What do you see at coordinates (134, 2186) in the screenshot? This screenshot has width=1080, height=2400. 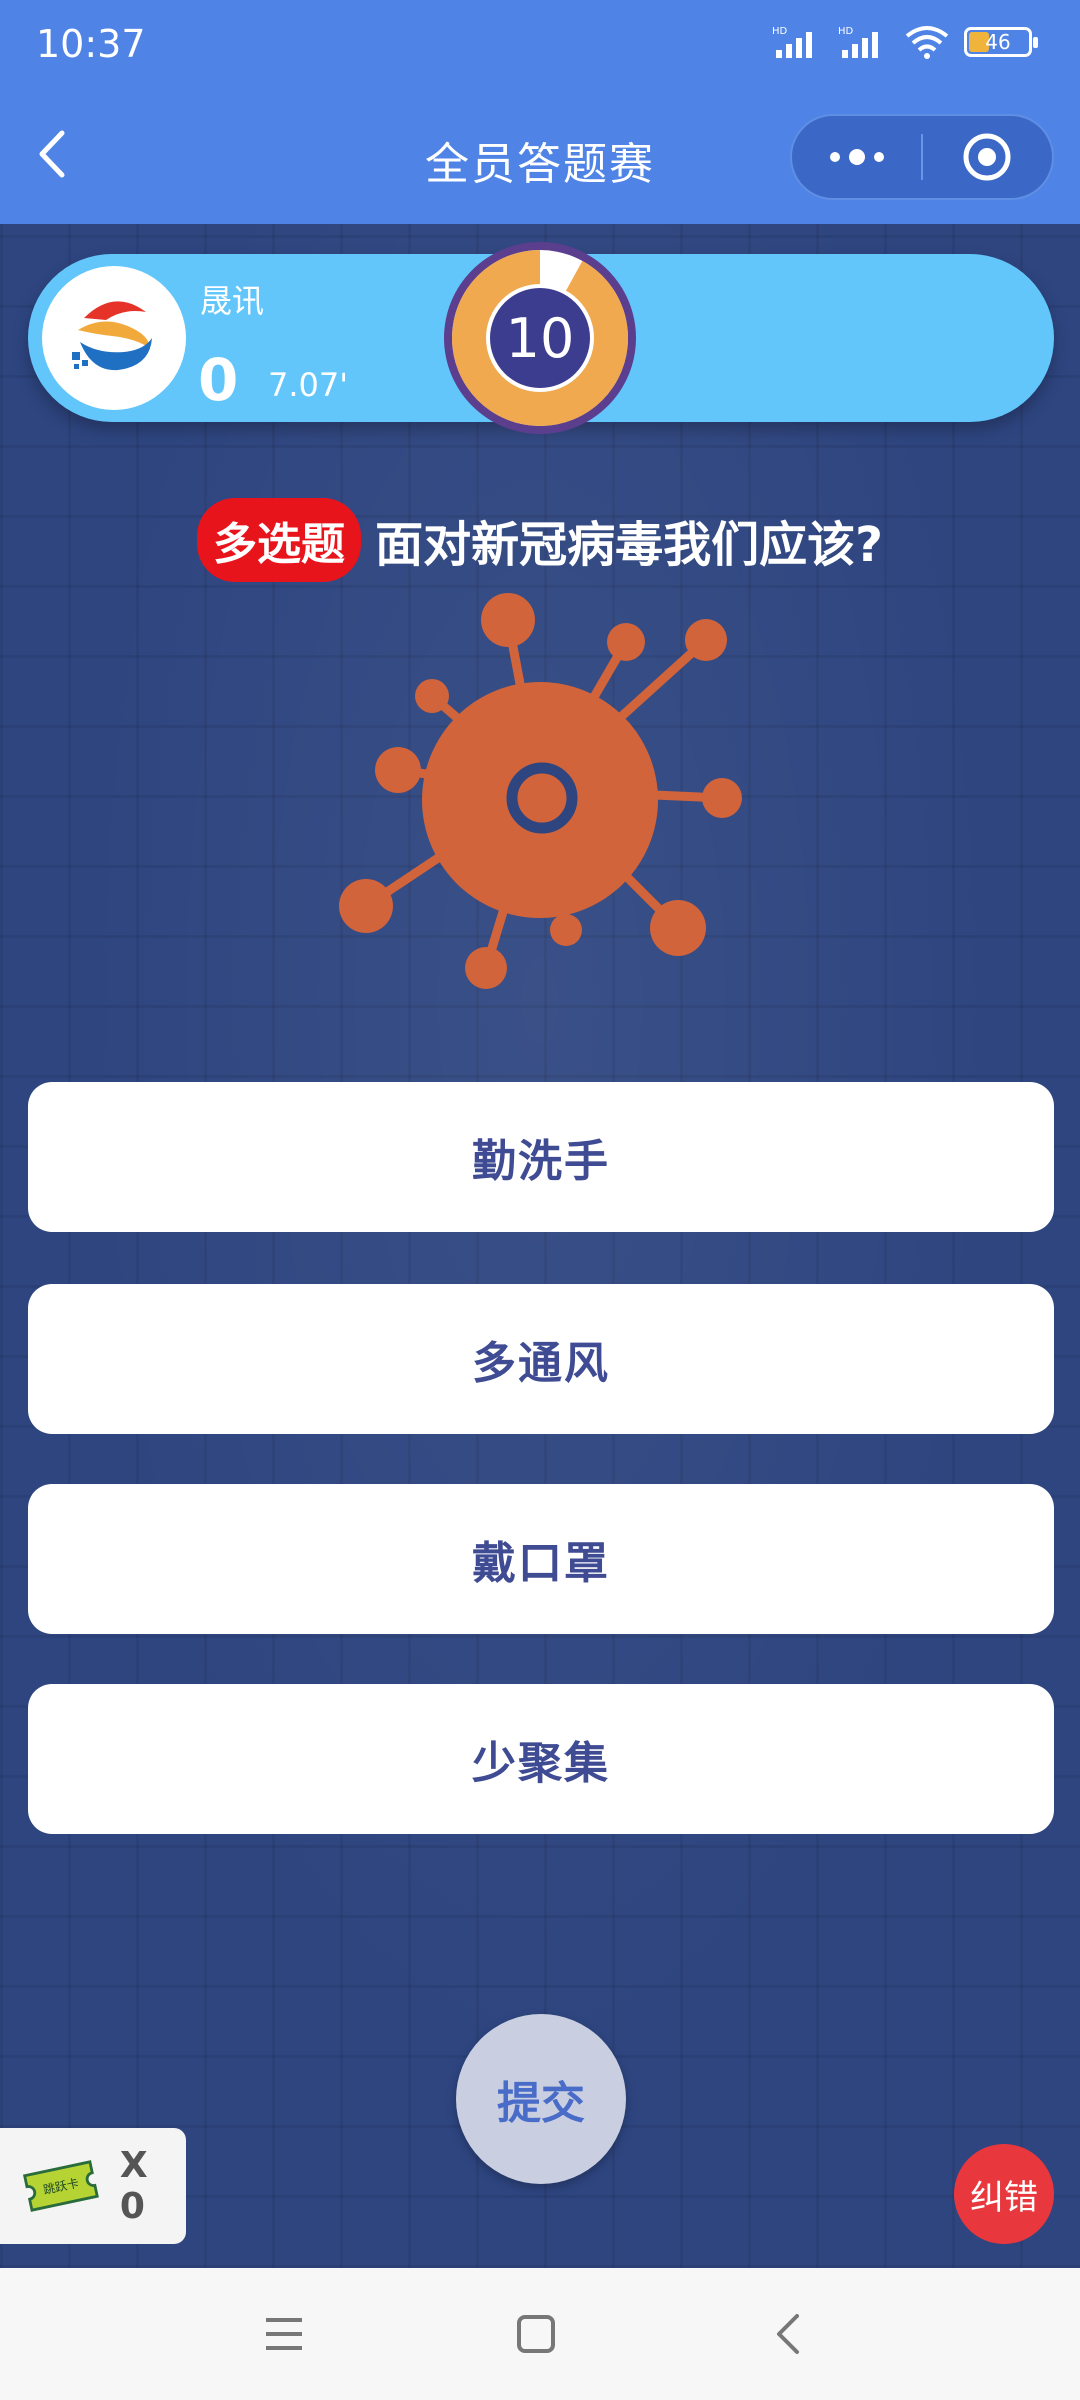 I see `skip-card-count: X 0` at bounding box center [134, 2186].